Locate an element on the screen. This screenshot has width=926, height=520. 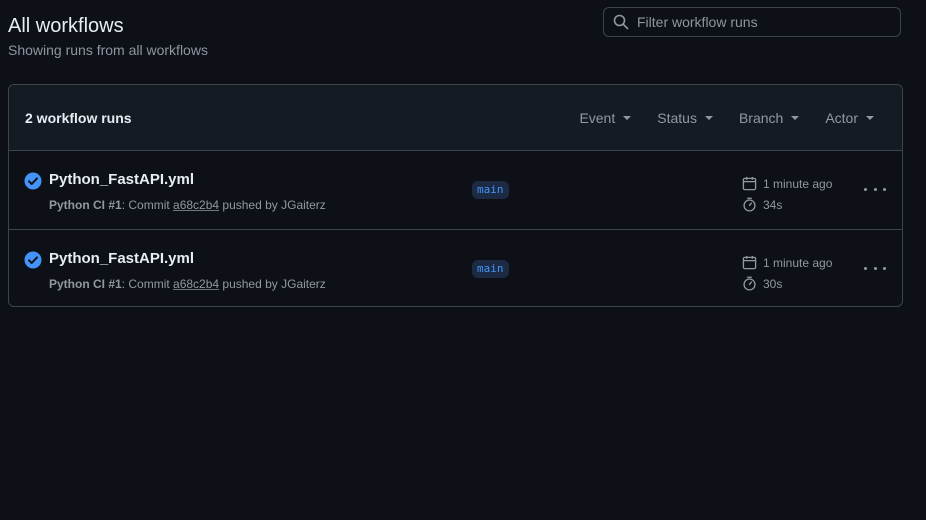
run-duration: 34s is located at coordinates (773, 204).